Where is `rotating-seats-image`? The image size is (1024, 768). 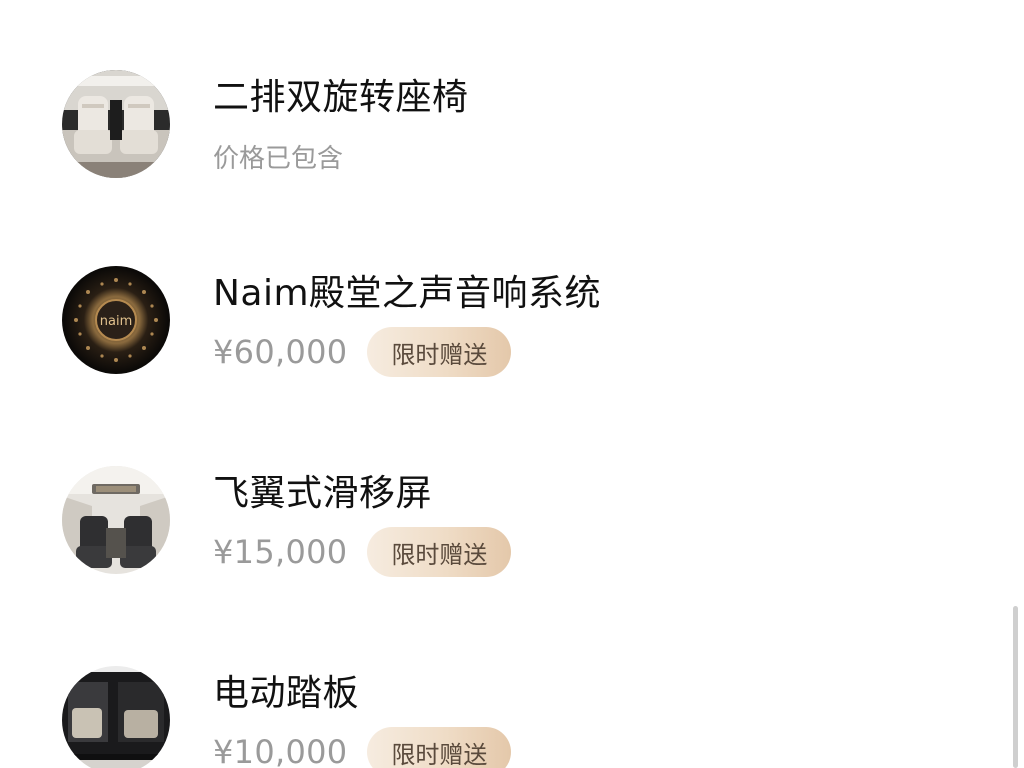
rotating-seats-image is located at coordinates (116, 124).